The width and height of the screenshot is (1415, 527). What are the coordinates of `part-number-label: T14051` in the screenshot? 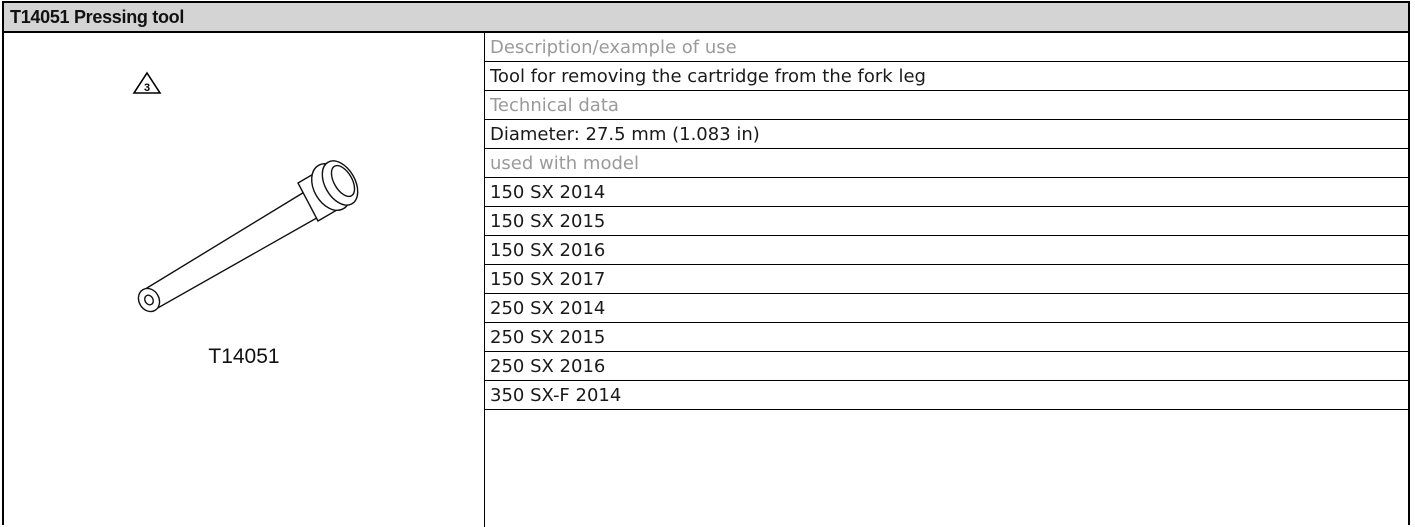 It's located at (244, 356).